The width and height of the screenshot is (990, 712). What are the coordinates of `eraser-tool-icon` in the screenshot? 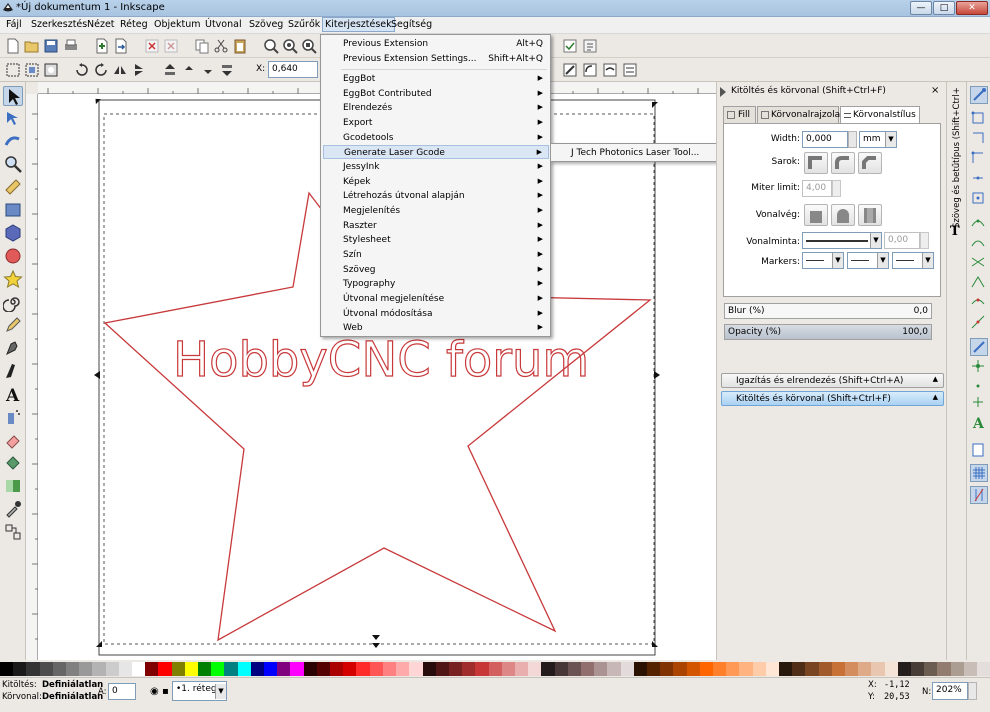 It's located at (13, 440).